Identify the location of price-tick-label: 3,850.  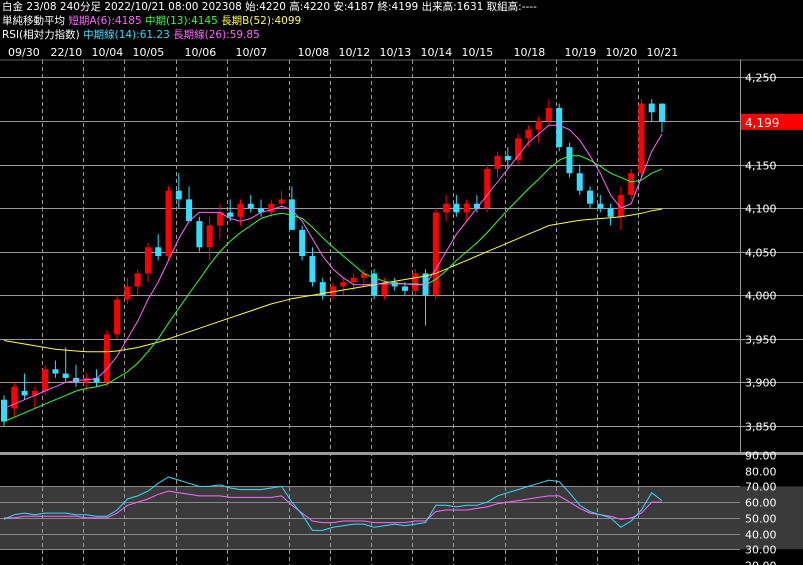
(761, 427).